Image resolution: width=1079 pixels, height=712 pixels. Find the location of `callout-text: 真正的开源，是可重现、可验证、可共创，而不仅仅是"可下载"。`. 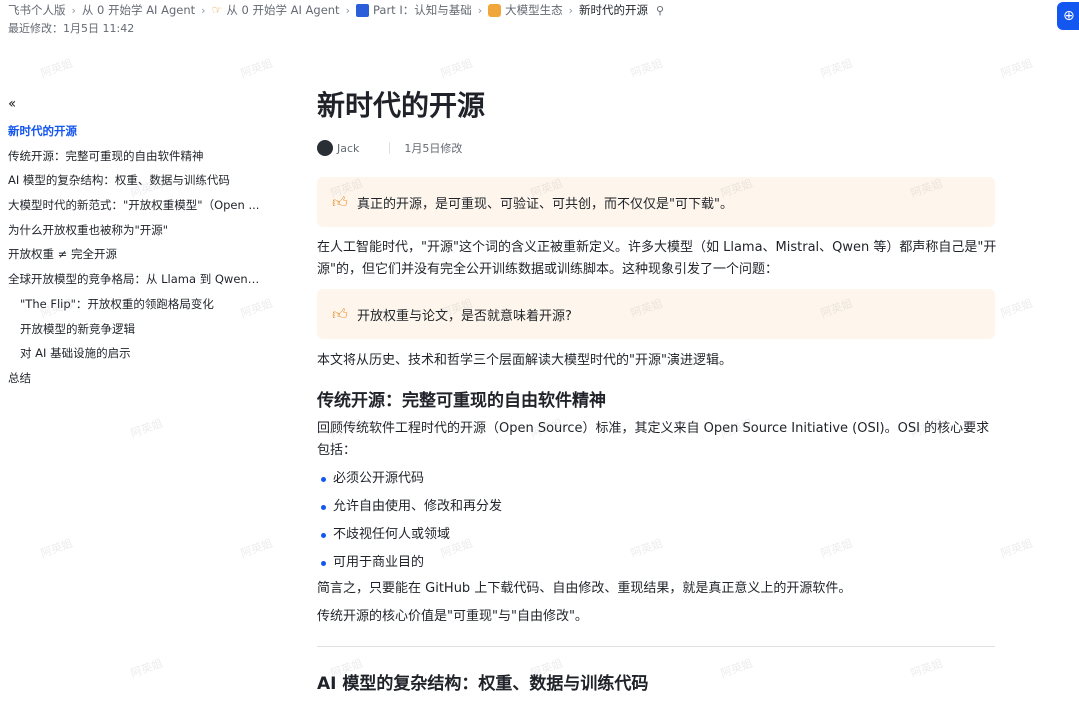

callout-text: 真正的开源，是可重现、可验证、可共创，而不仅仅是"可下载"。 is located at coordinates (545, 204).